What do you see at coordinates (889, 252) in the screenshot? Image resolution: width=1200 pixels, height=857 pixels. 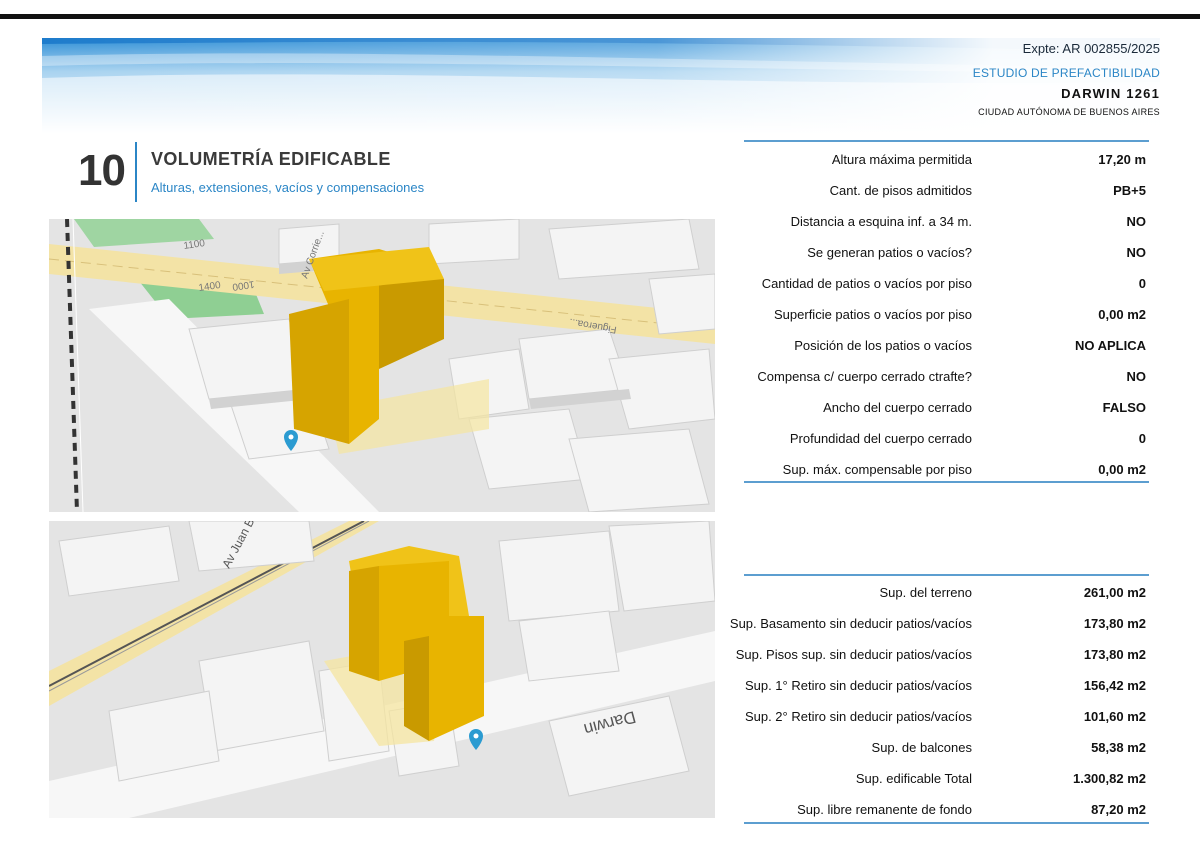 I see `row-label: Se generan patios o vacíos?` at bounding box center [889, 252].